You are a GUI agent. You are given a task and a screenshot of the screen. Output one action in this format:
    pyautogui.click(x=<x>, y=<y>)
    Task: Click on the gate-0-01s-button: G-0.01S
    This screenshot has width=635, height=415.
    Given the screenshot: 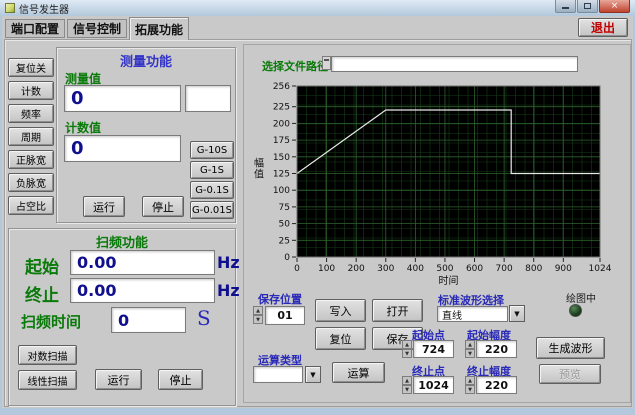 What is the action you would take?
    pyautogui.click(x=212, y=210)
    